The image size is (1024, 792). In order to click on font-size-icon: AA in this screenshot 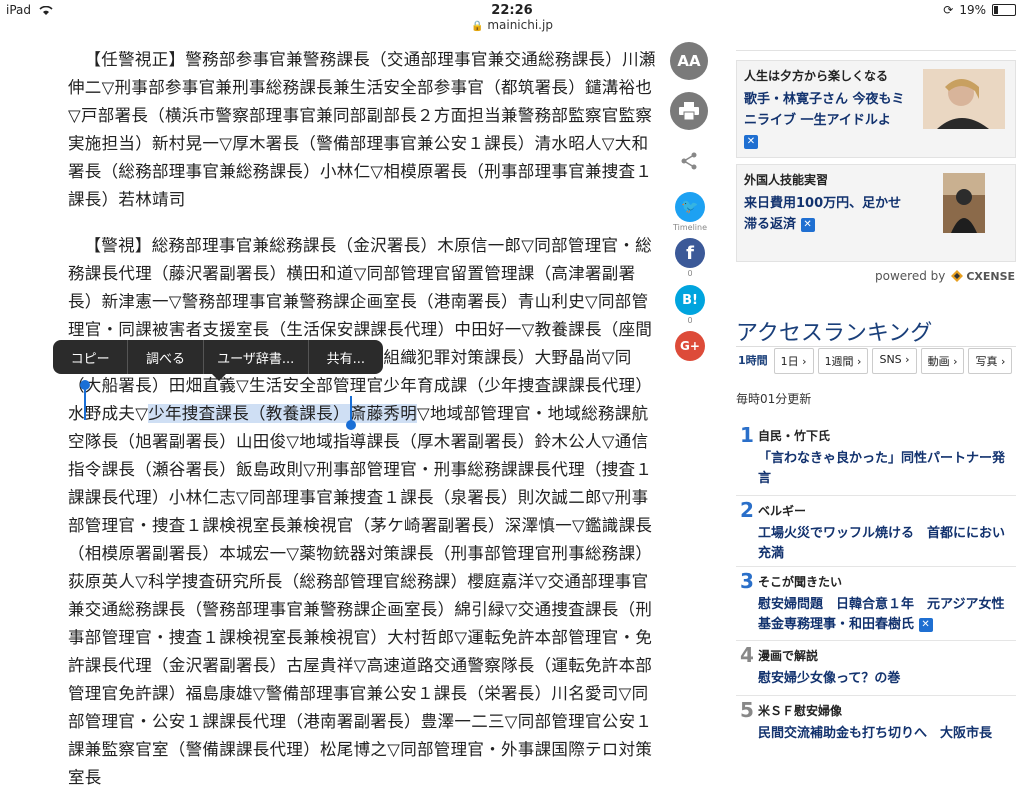, I will do `click(689, 61)`.